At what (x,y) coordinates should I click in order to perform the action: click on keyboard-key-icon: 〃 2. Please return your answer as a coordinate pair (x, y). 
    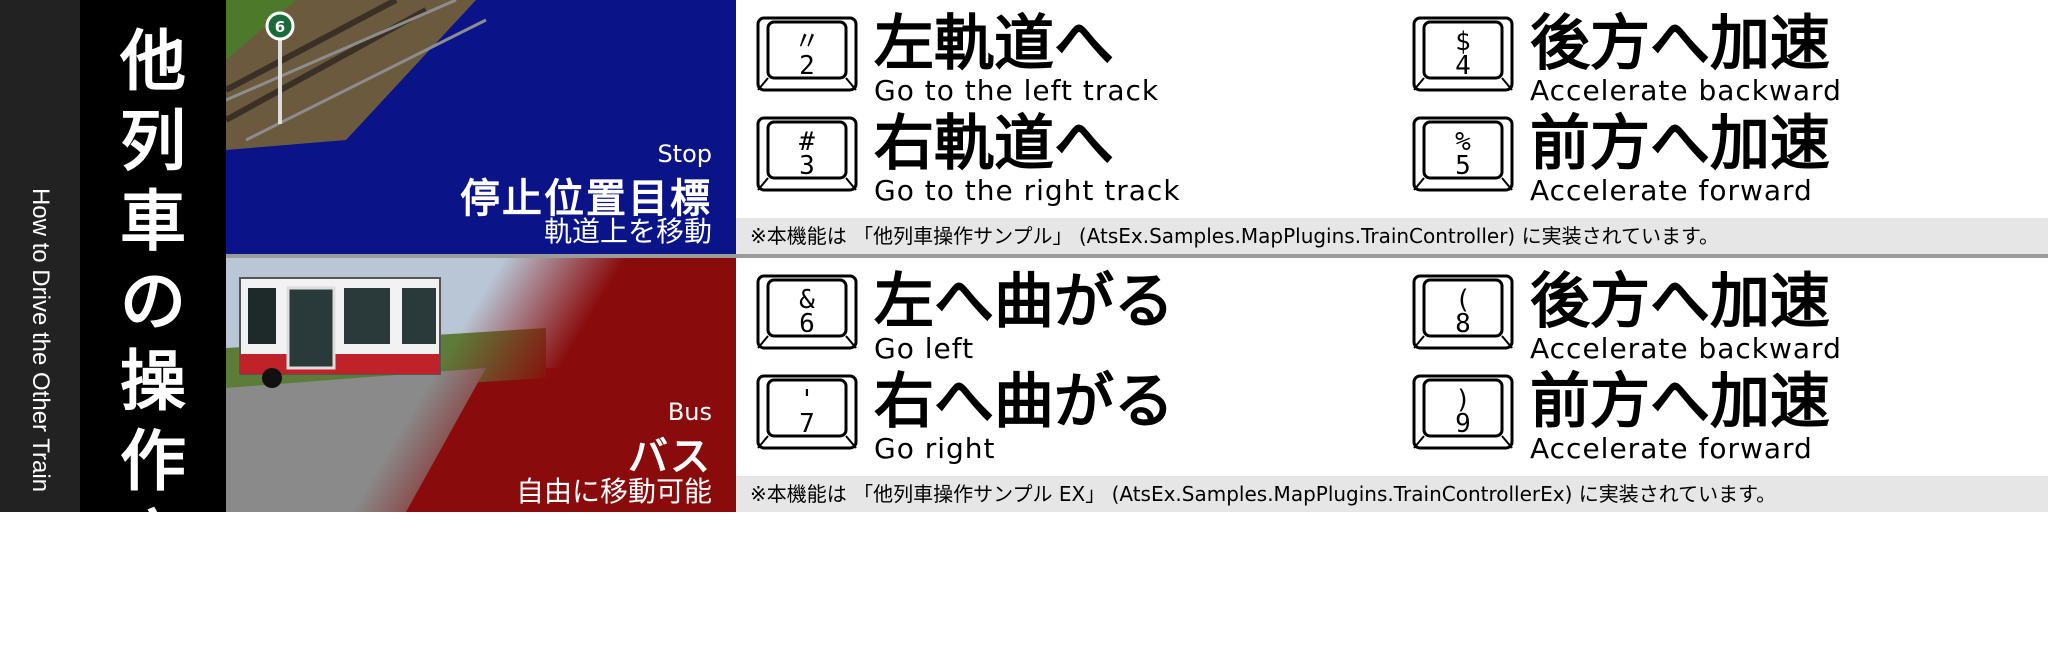
    Looking at the image, I should click on (807, 54).